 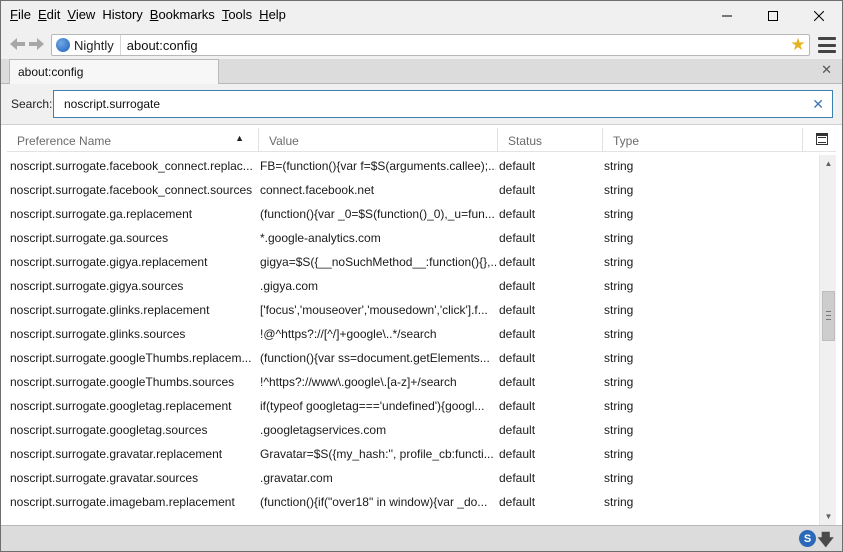 What do you see at coordinates (85, 14) in the screenshot?
I see `menu-label: iew` at bounding box center [85, 14].